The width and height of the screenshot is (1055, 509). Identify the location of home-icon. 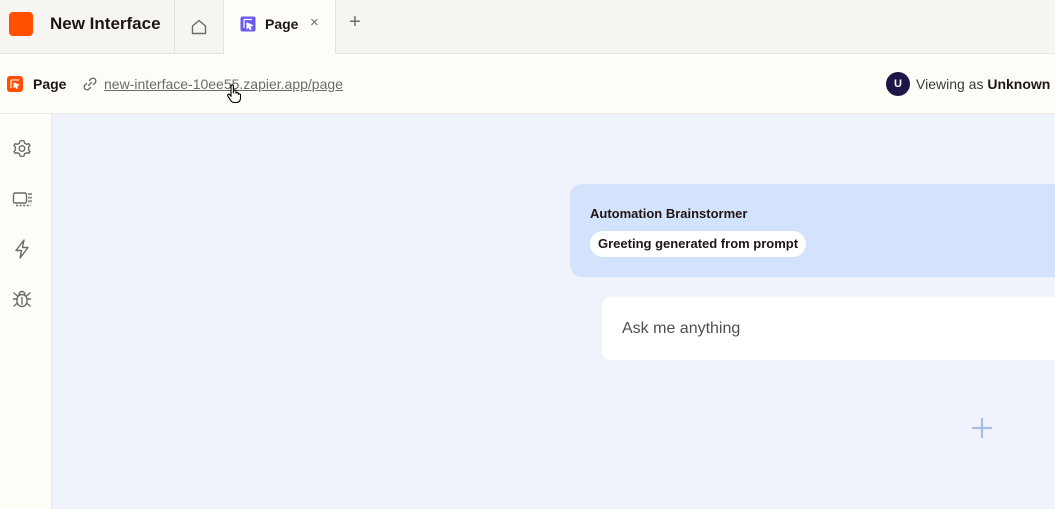
(199, 27).